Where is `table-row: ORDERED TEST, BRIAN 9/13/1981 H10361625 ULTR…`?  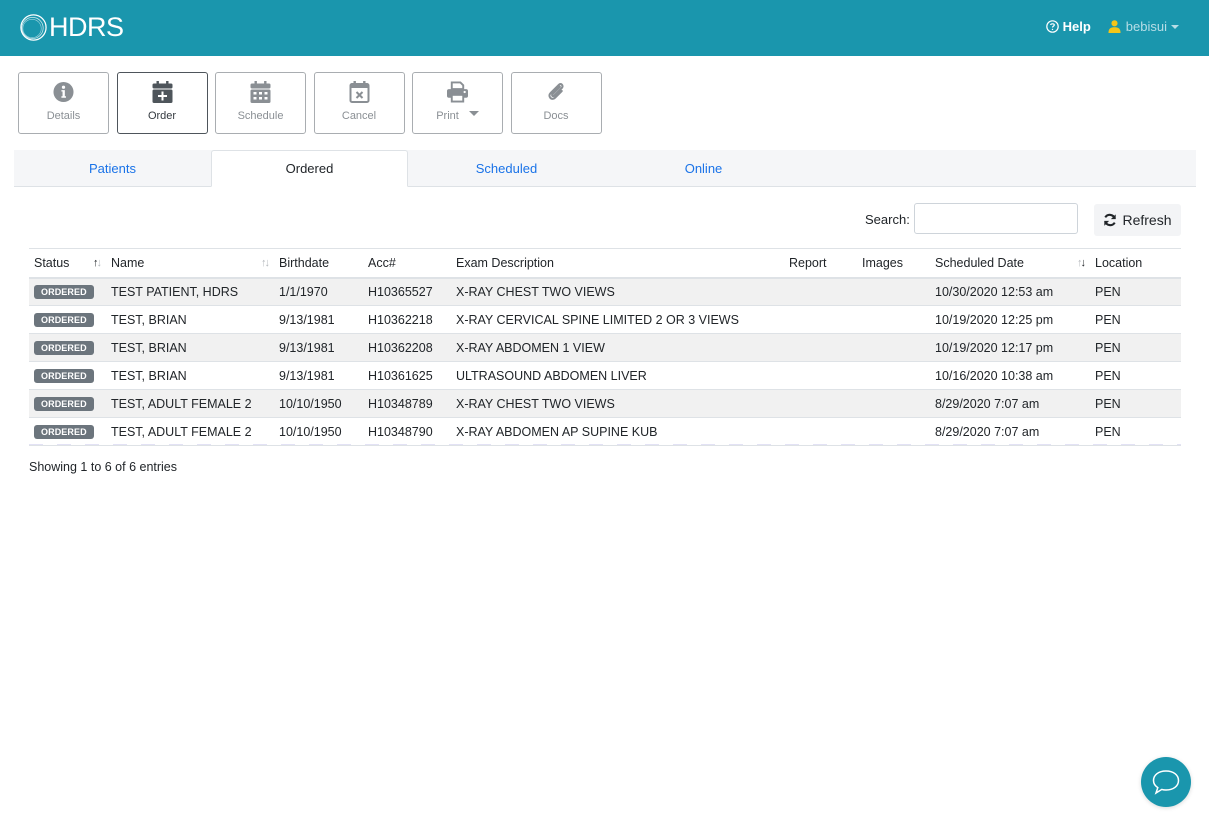 table-row: ORDERED TEST, BRIAN 9/13/1981 H10361625 ULTR… is located at coordinates (605, 376).